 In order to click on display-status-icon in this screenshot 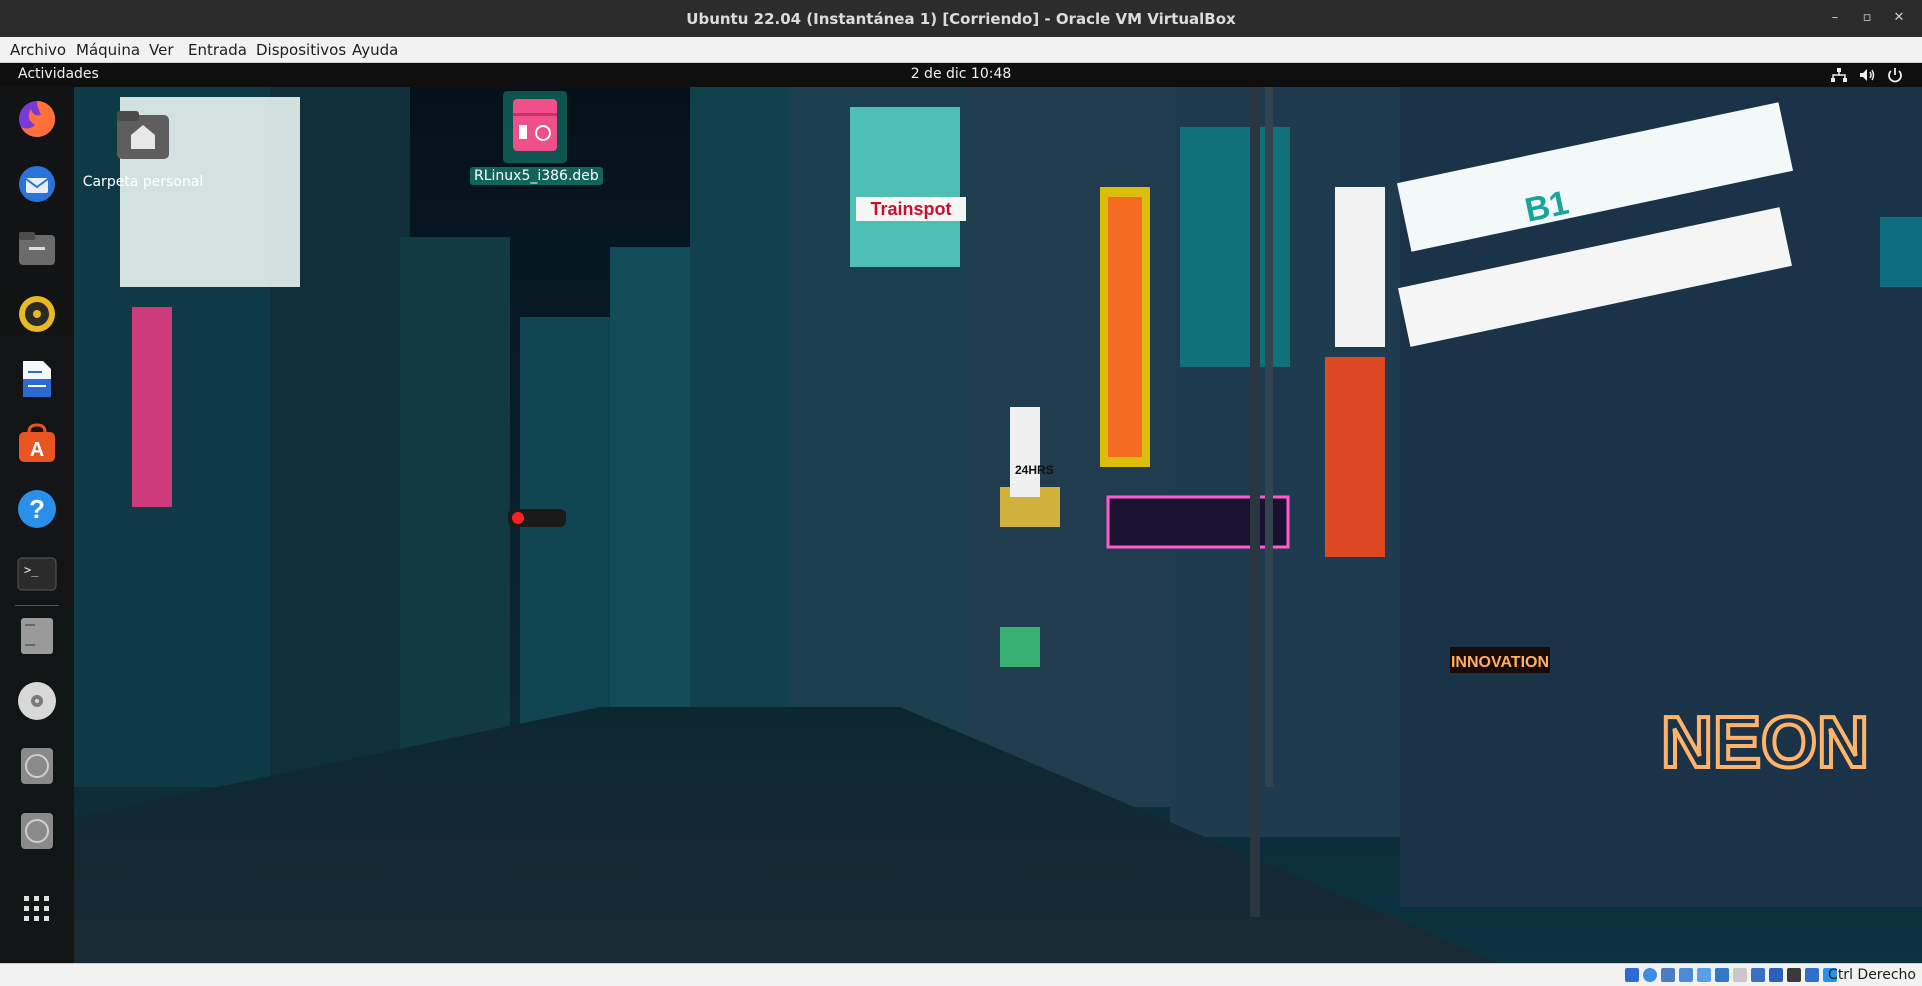, I will do `click(1740, 975)`.